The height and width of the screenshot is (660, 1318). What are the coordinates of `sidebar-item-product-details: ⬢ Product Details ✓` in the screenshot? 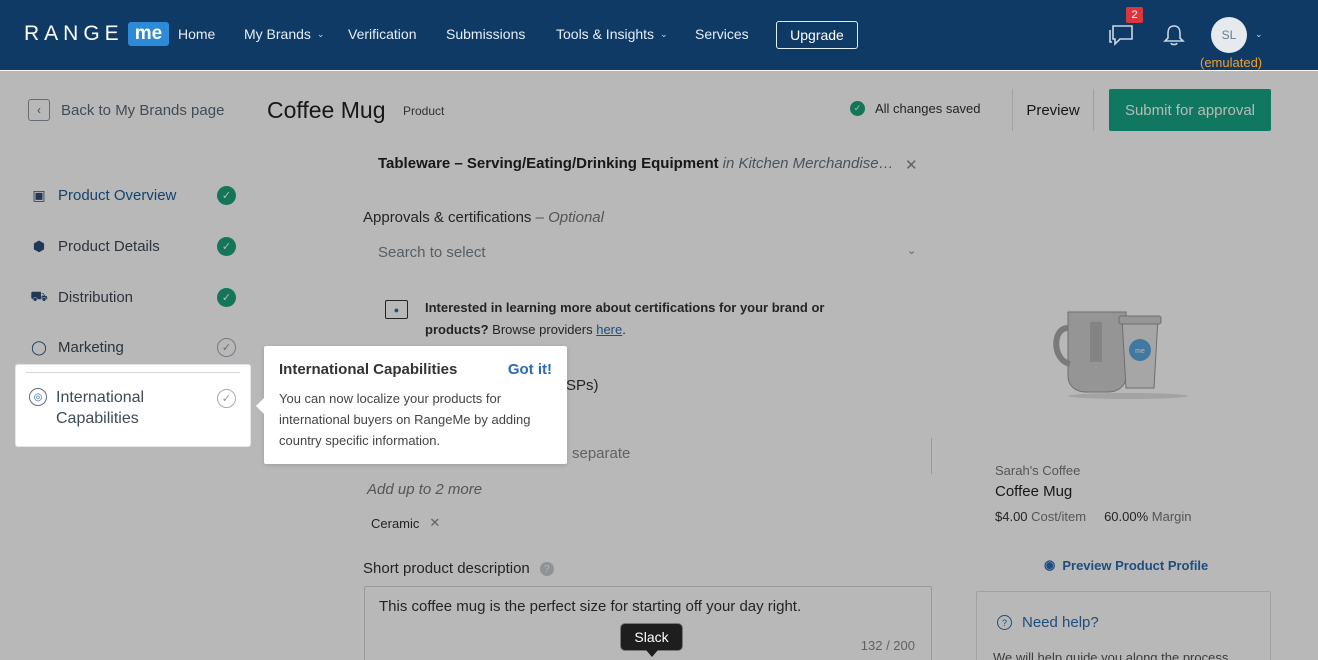 It's located at (135, 246).